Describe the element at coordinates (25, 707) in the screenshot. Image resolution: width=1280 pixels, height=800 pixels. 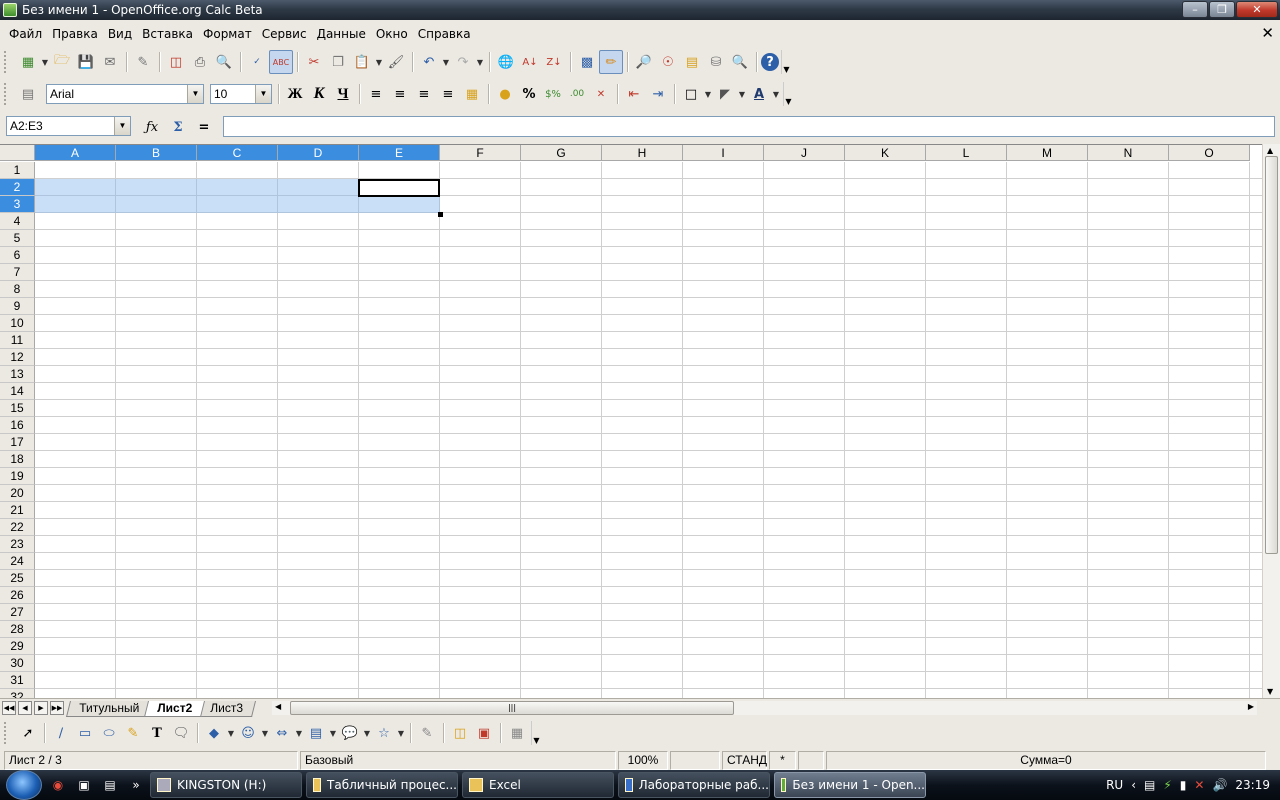
I see `prev-sheet-icon: ◀` at that location.